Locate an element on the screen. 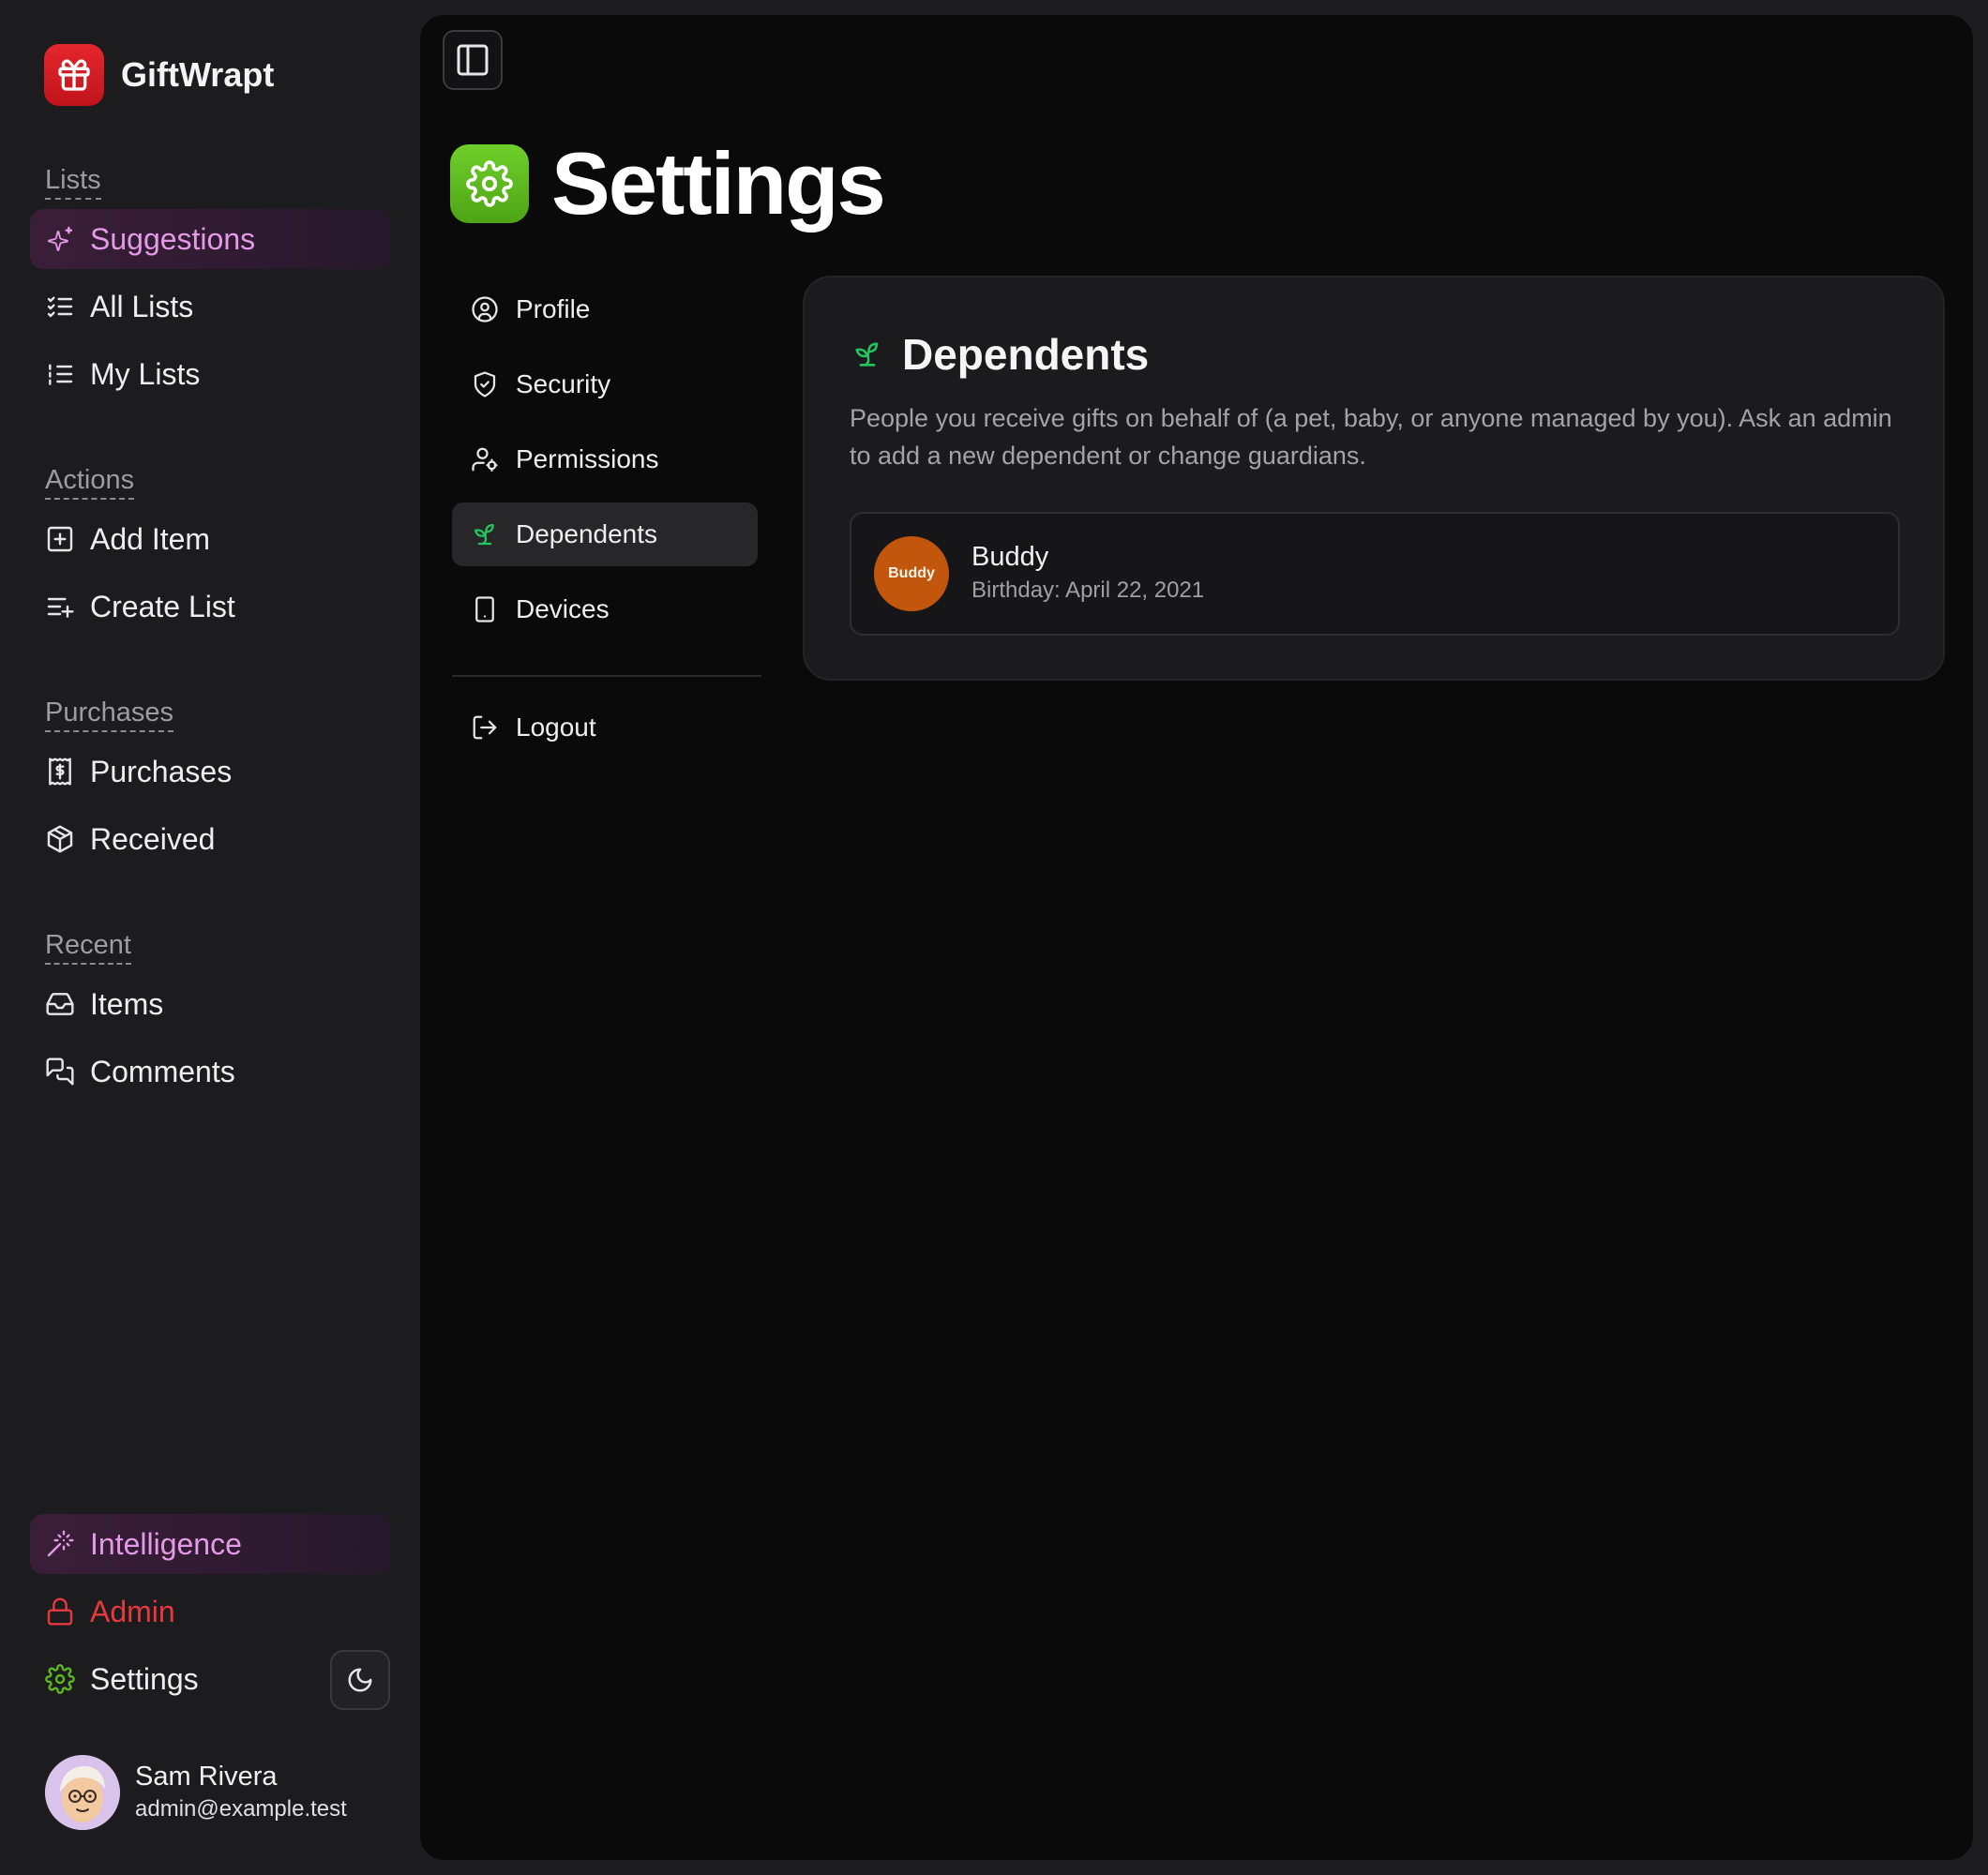  sidebar-item-settings: Settings is located at coordinates (171, 1679).